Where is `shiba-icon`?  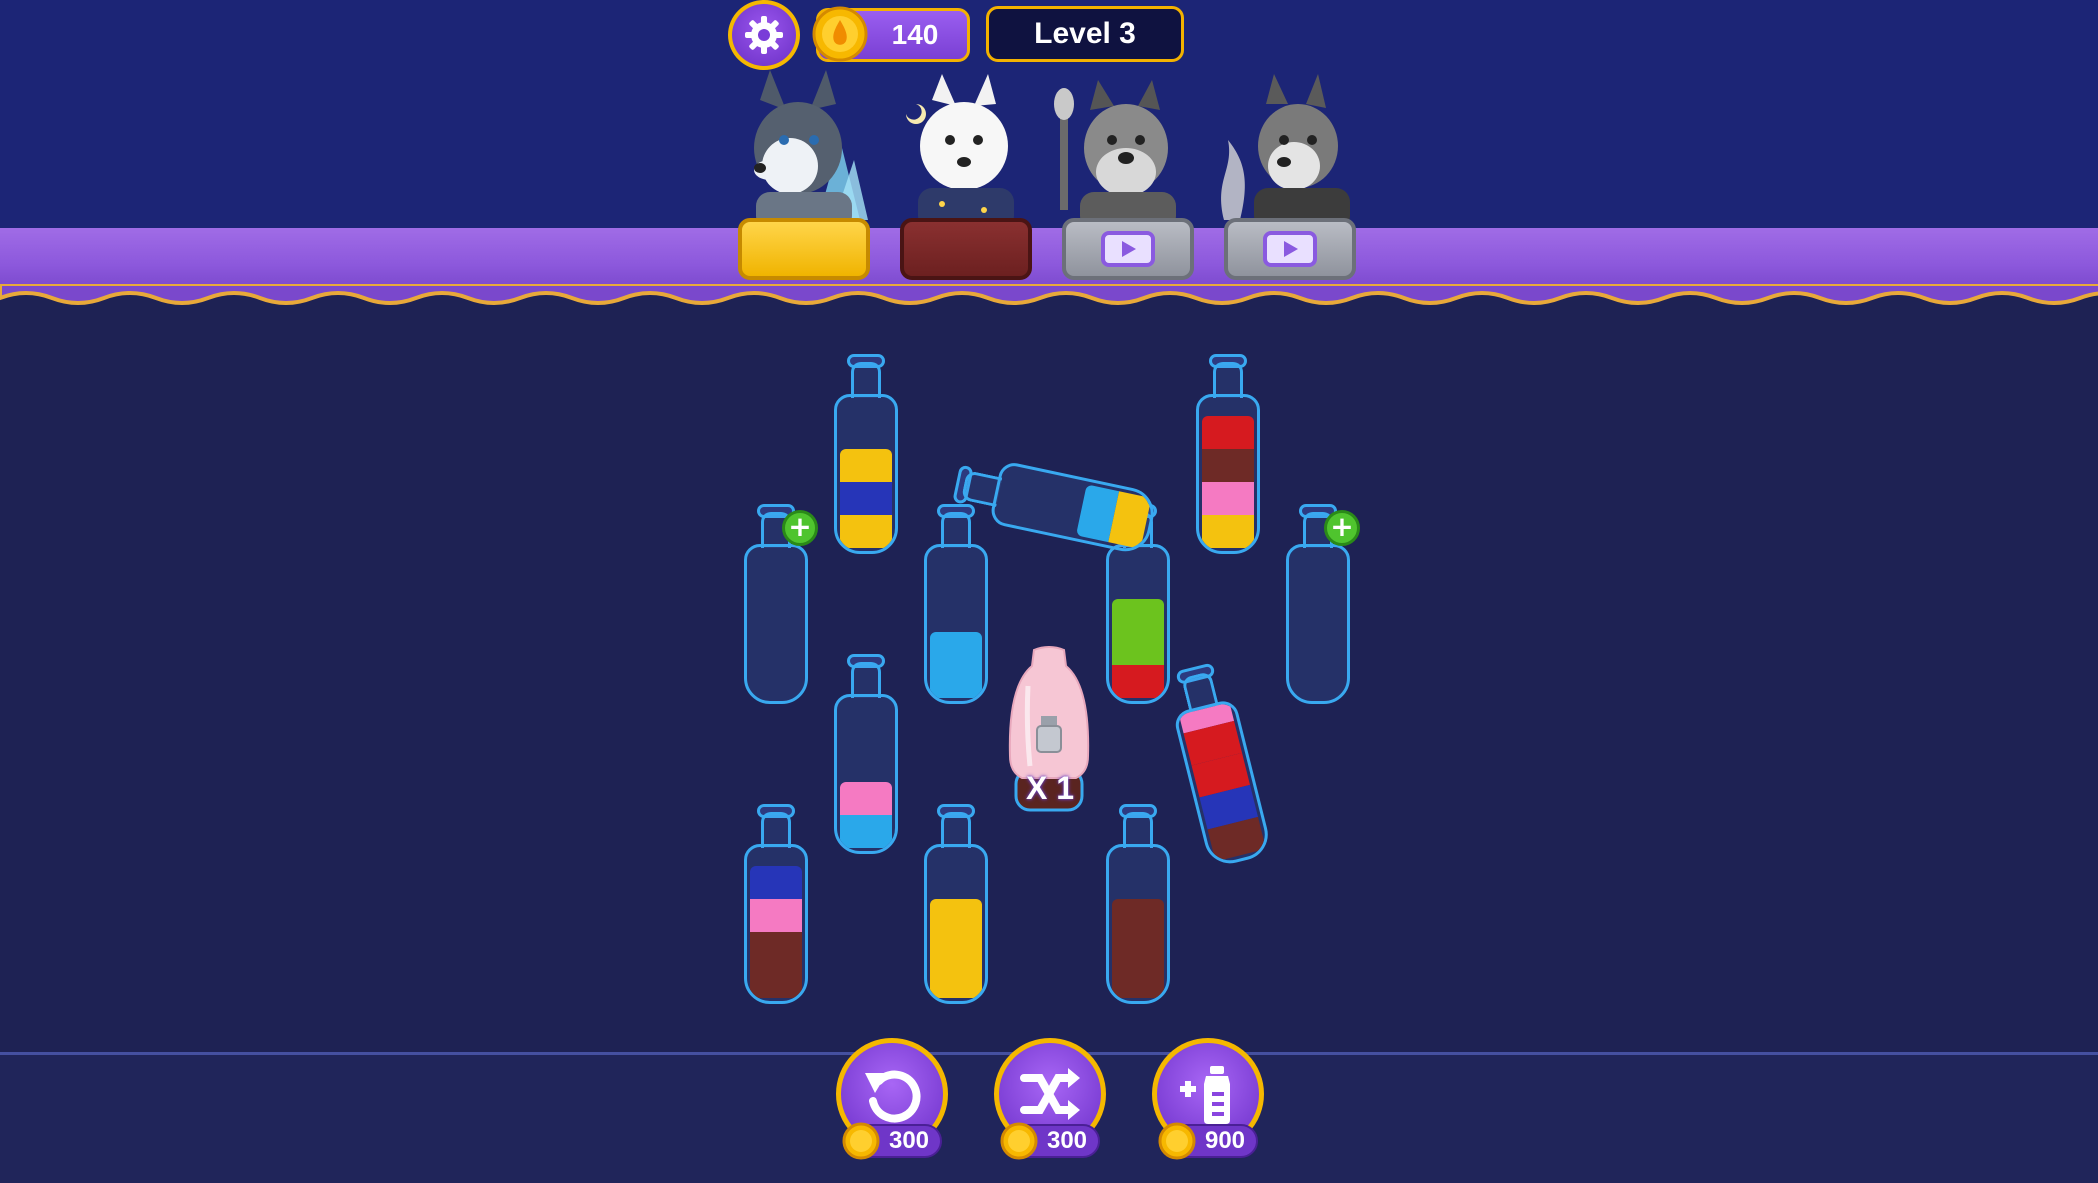
shiba-icon is located at coordinates (1284, 150).